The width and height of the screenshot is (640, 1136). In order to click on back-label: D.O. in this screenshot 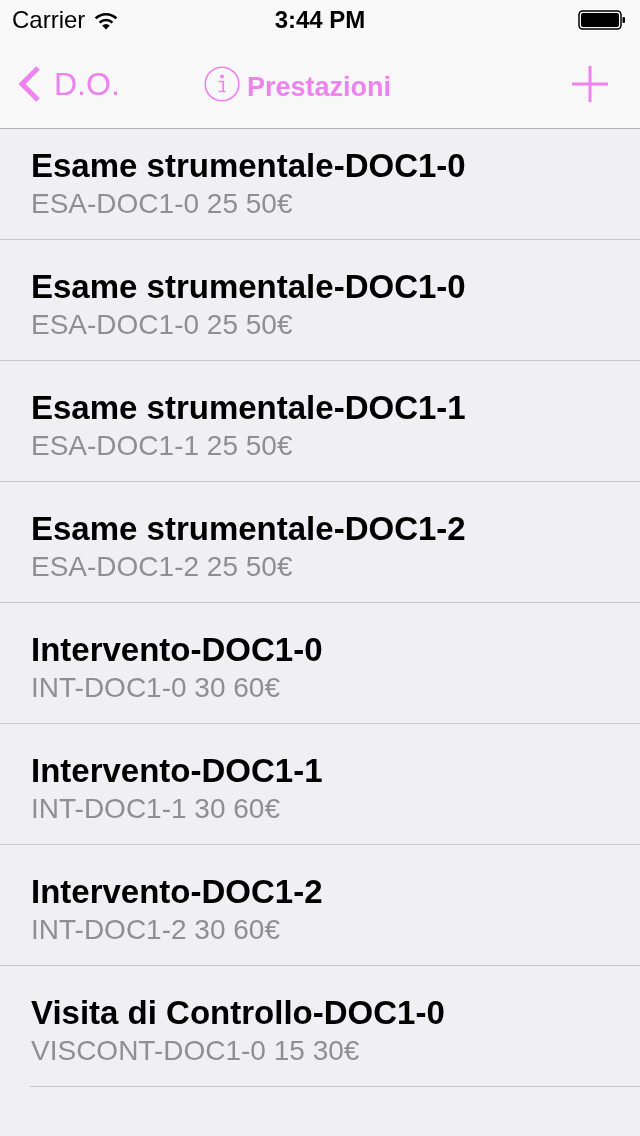, I will do `click(87, 84)`.